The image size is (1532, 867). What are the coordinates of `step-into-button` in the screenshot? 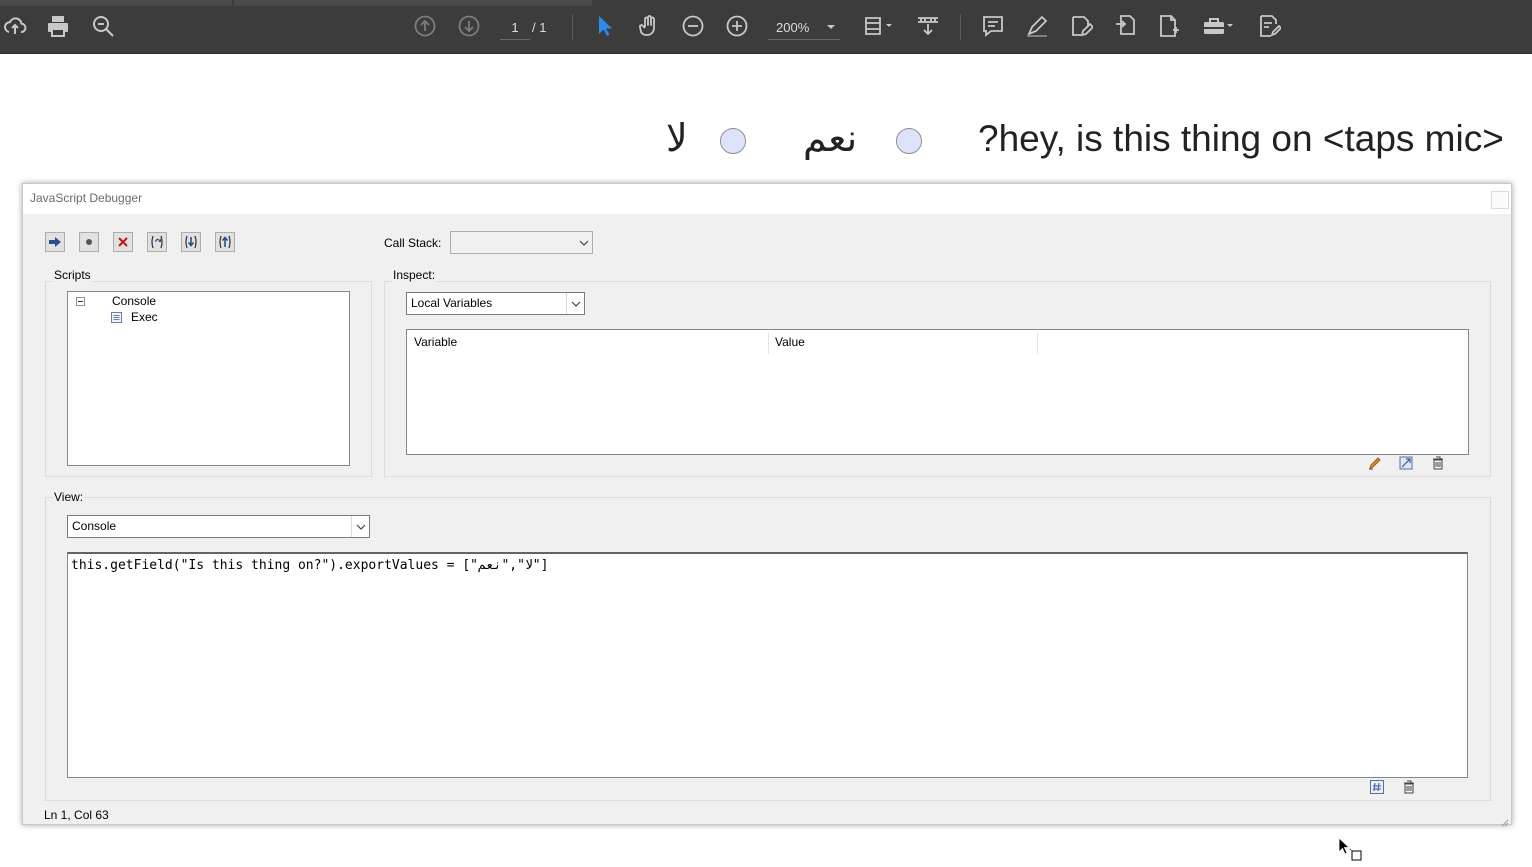 It's located at (191, 242).